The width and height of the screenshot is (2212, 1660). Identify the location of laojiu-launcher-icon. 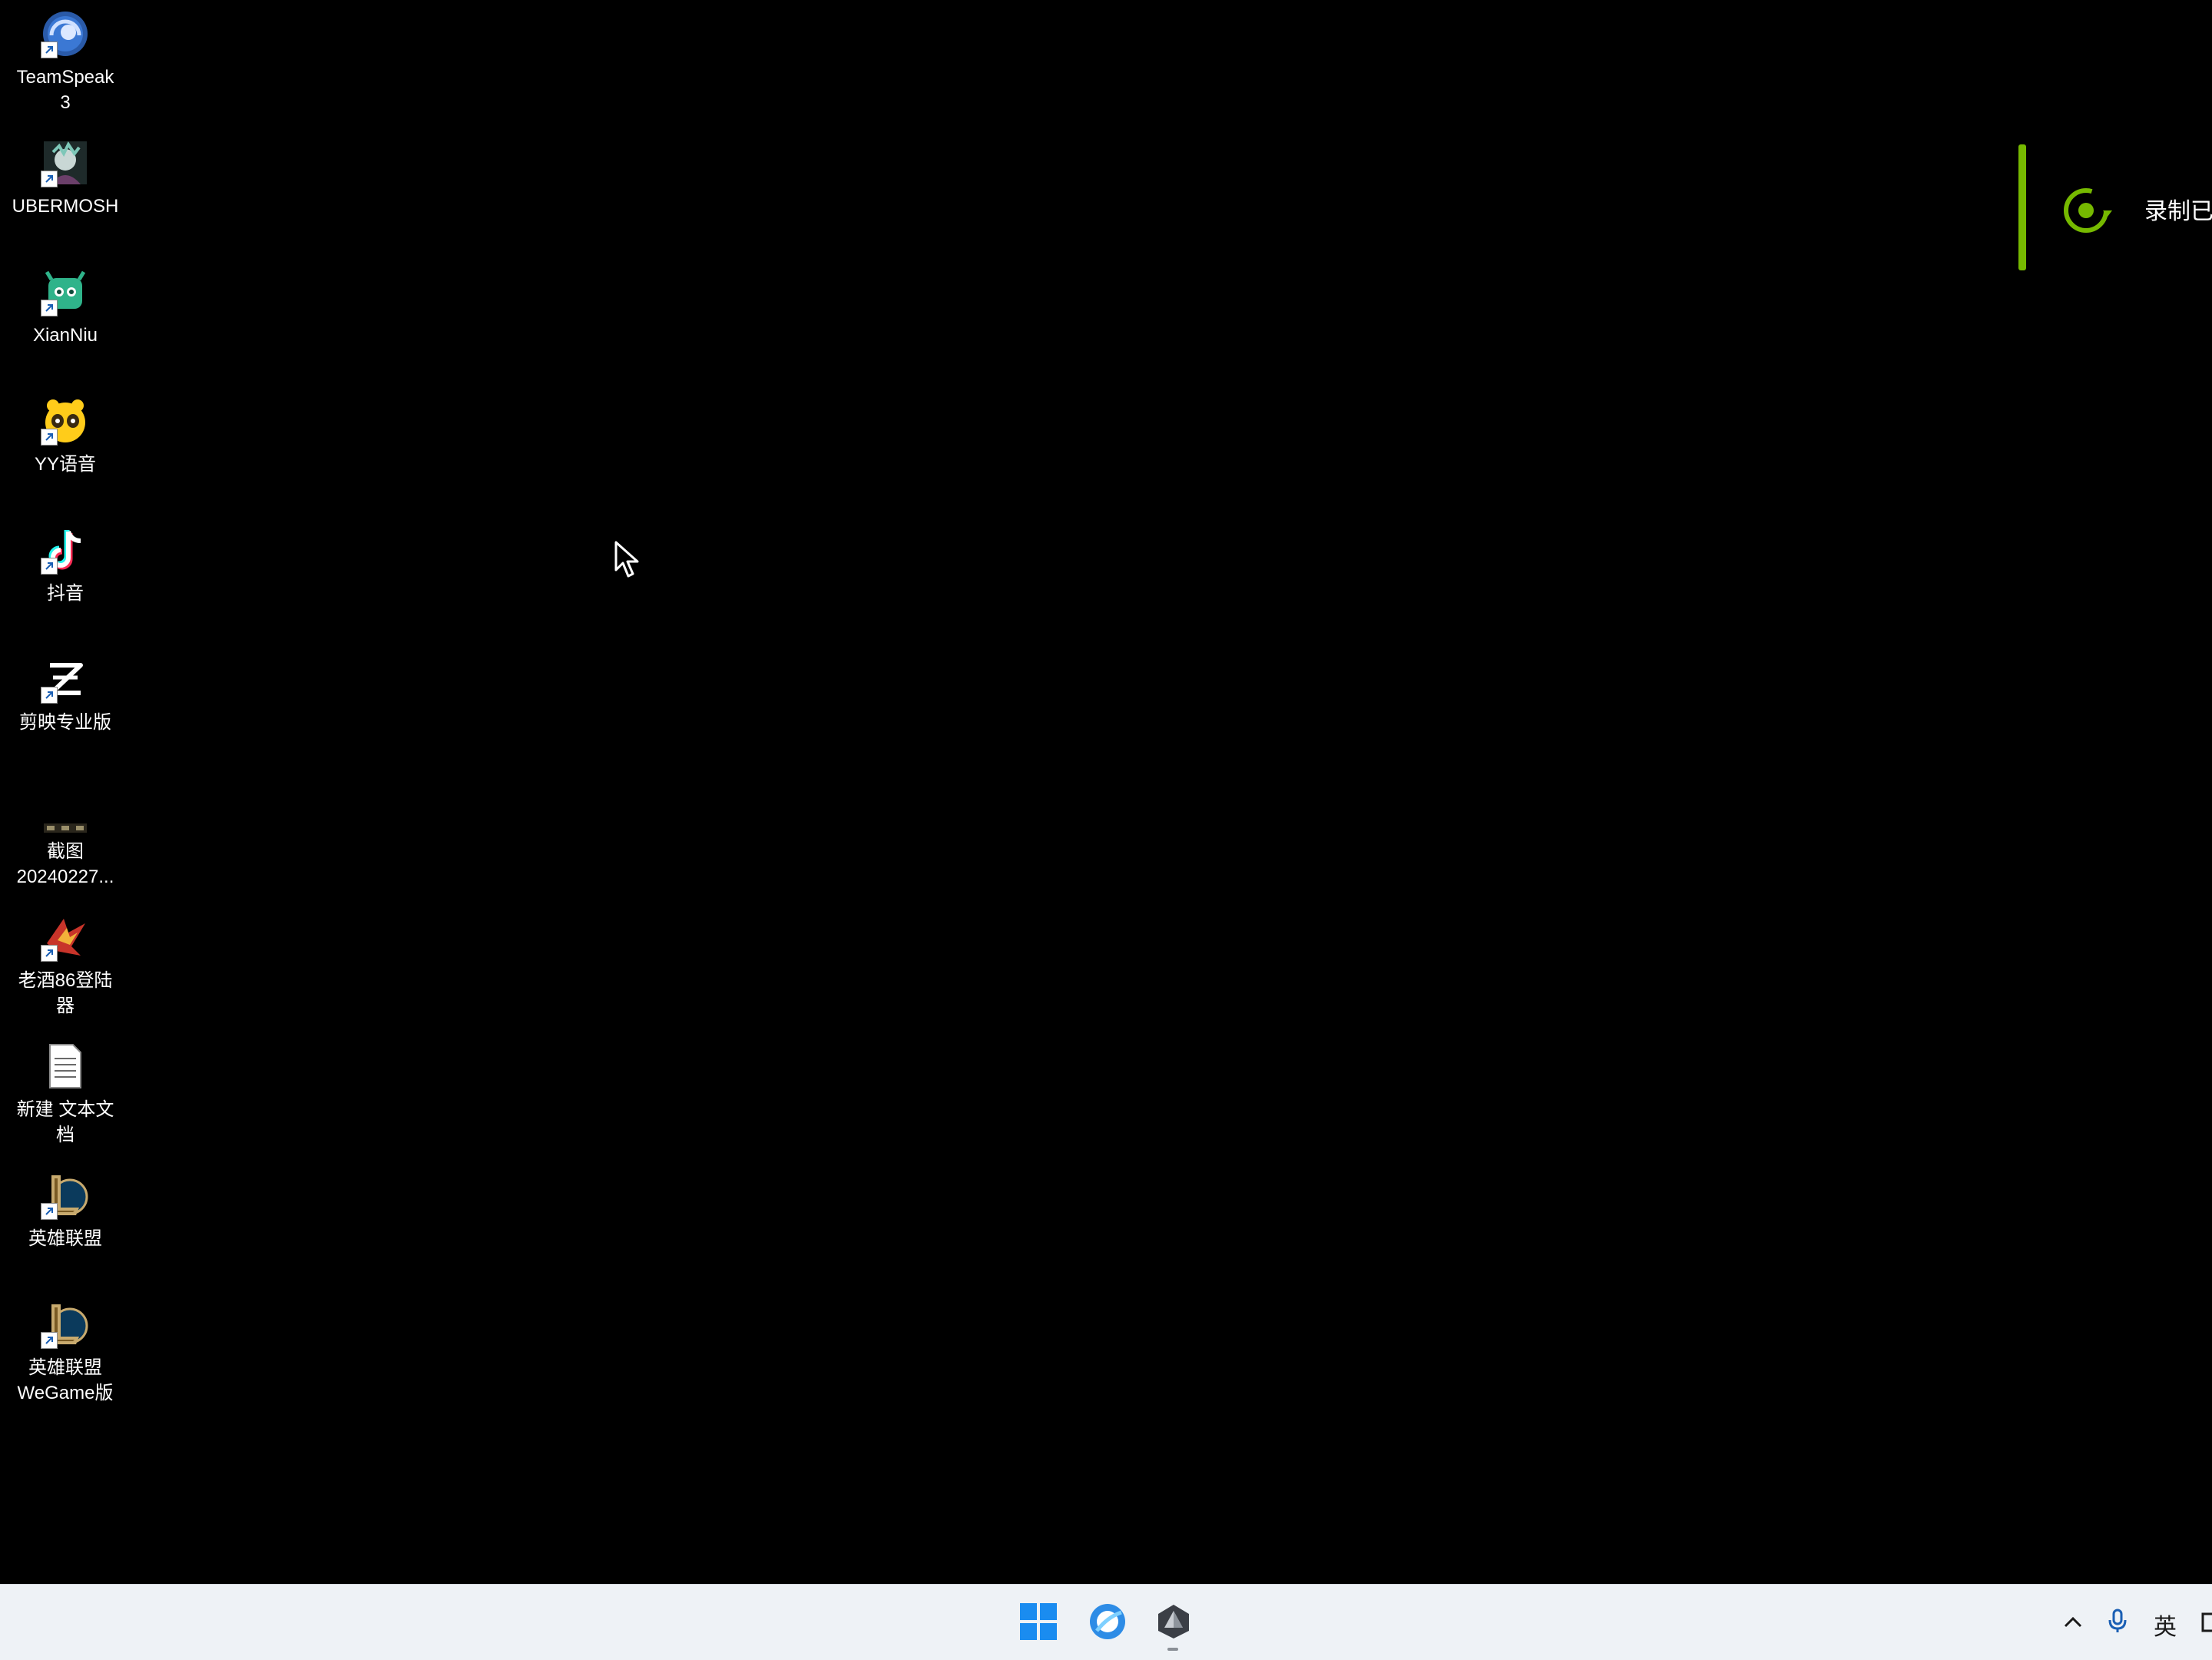
(65, 937).